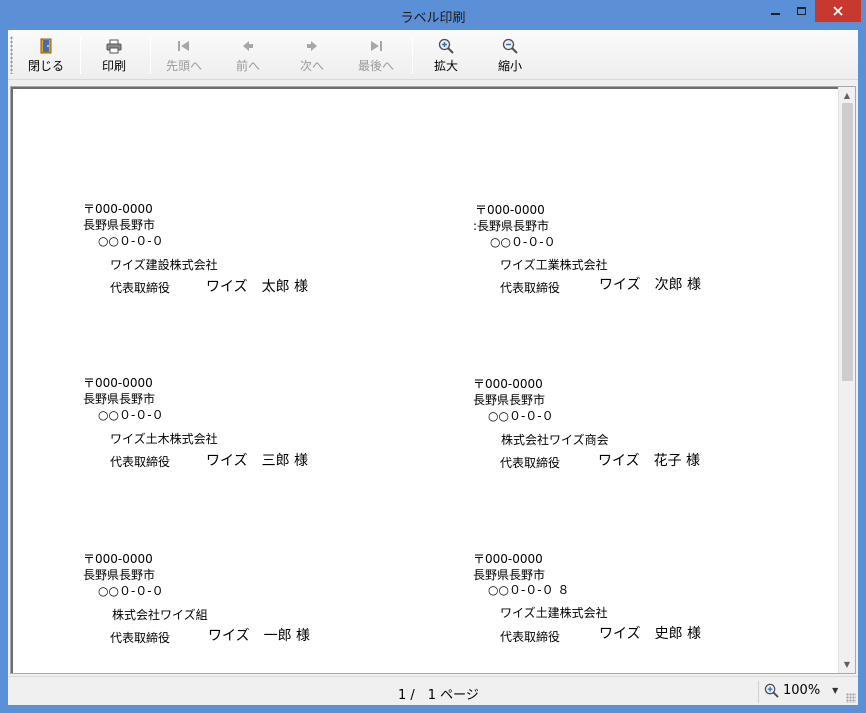 This screenshot has height=713, width=866. I want to click on maximize-button, so click(801, 11).